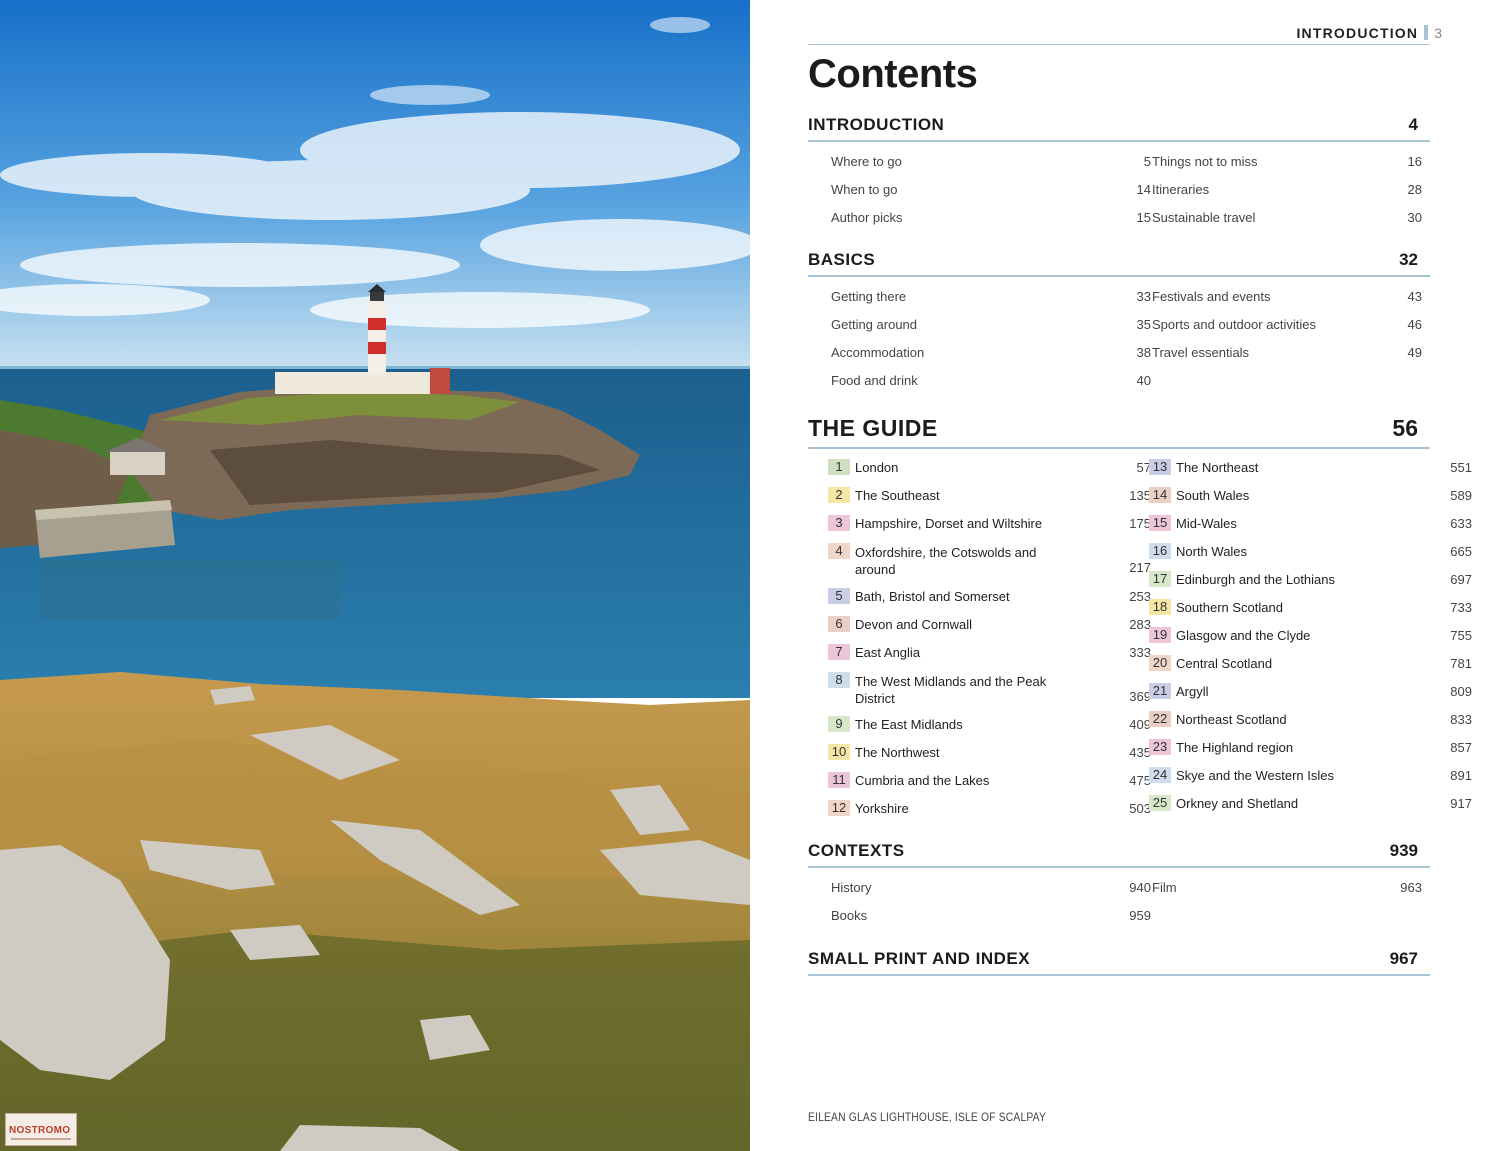  Describe the element at coordinates (877, 467) in the screenshot. I see `chapter-title: London` at that location.